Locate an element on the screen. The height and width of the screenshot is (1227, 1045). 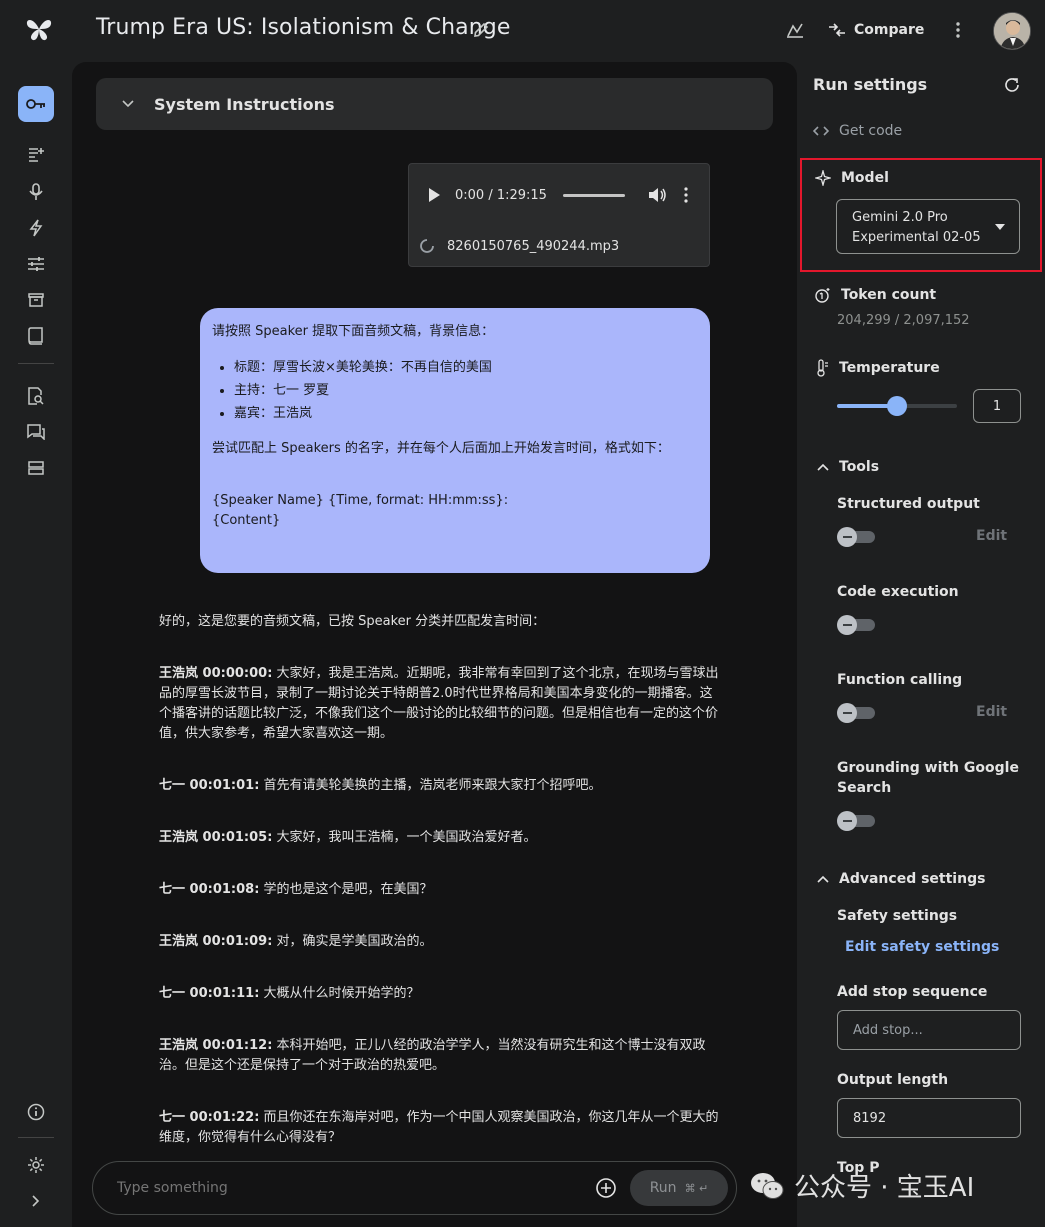
slider-thumb is located at coordinates (897, 406).